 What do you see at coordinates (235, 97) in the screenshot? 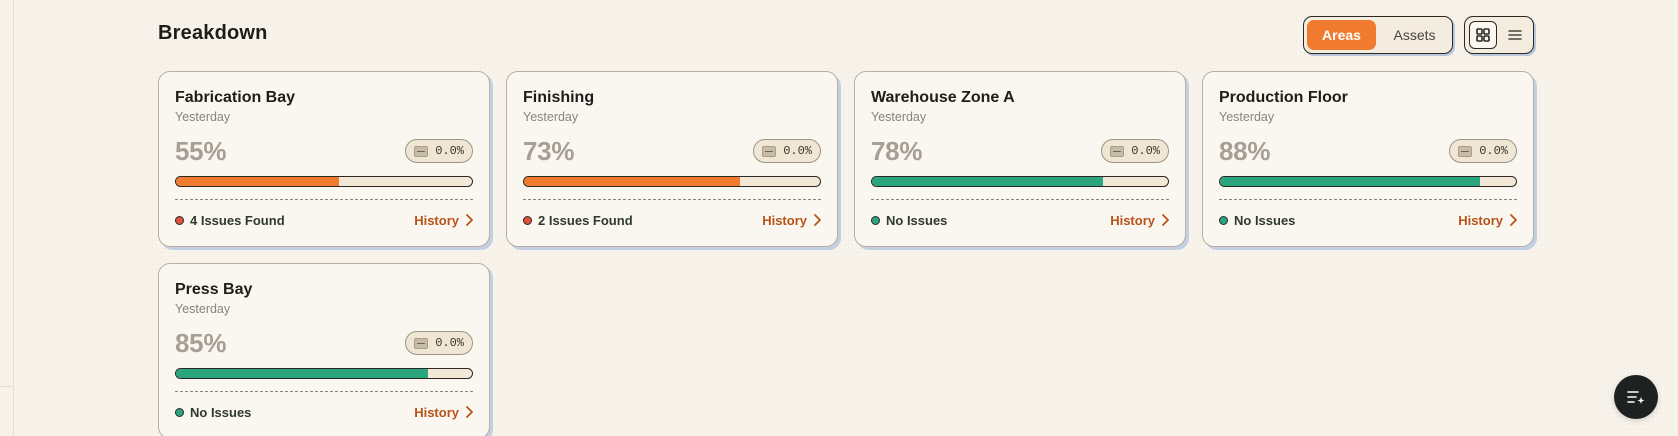
I see `area-name: Fabrication Bay` at bounding box center [235, 97].